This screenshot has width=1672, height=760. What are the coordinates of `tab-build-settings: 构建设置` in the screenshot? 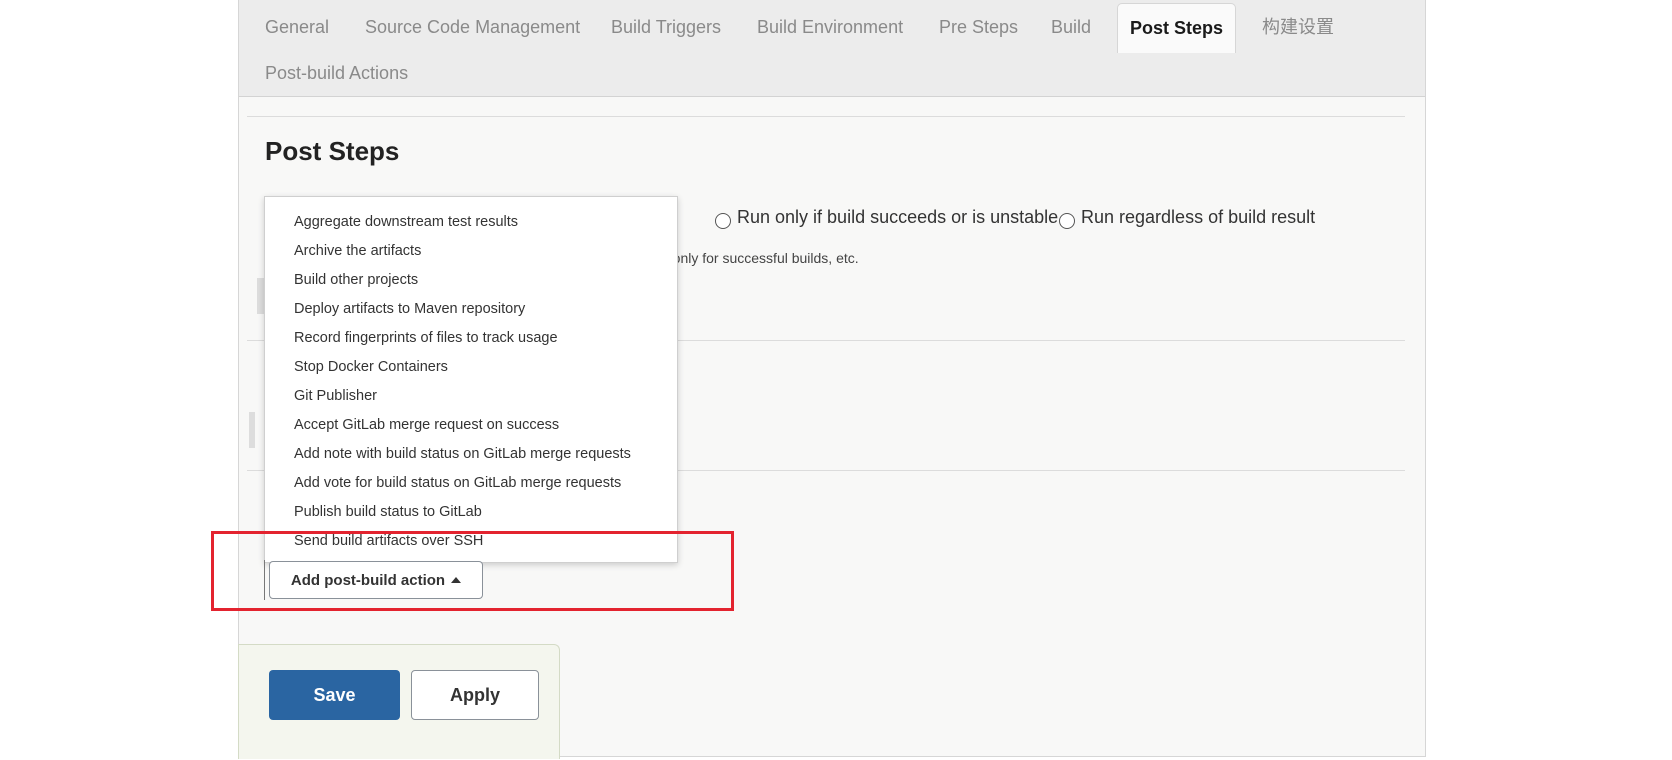 It's located at (1298, 27).